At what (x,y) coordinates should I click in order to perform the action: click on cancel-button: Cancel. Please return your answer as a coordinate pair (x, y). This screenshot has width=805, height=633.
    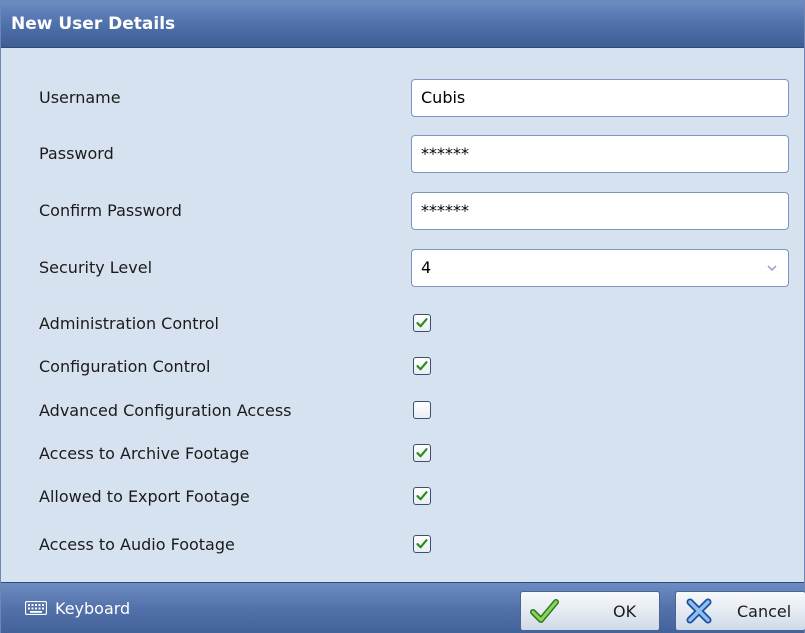
    Looking at the image, I should click on (740, 611).